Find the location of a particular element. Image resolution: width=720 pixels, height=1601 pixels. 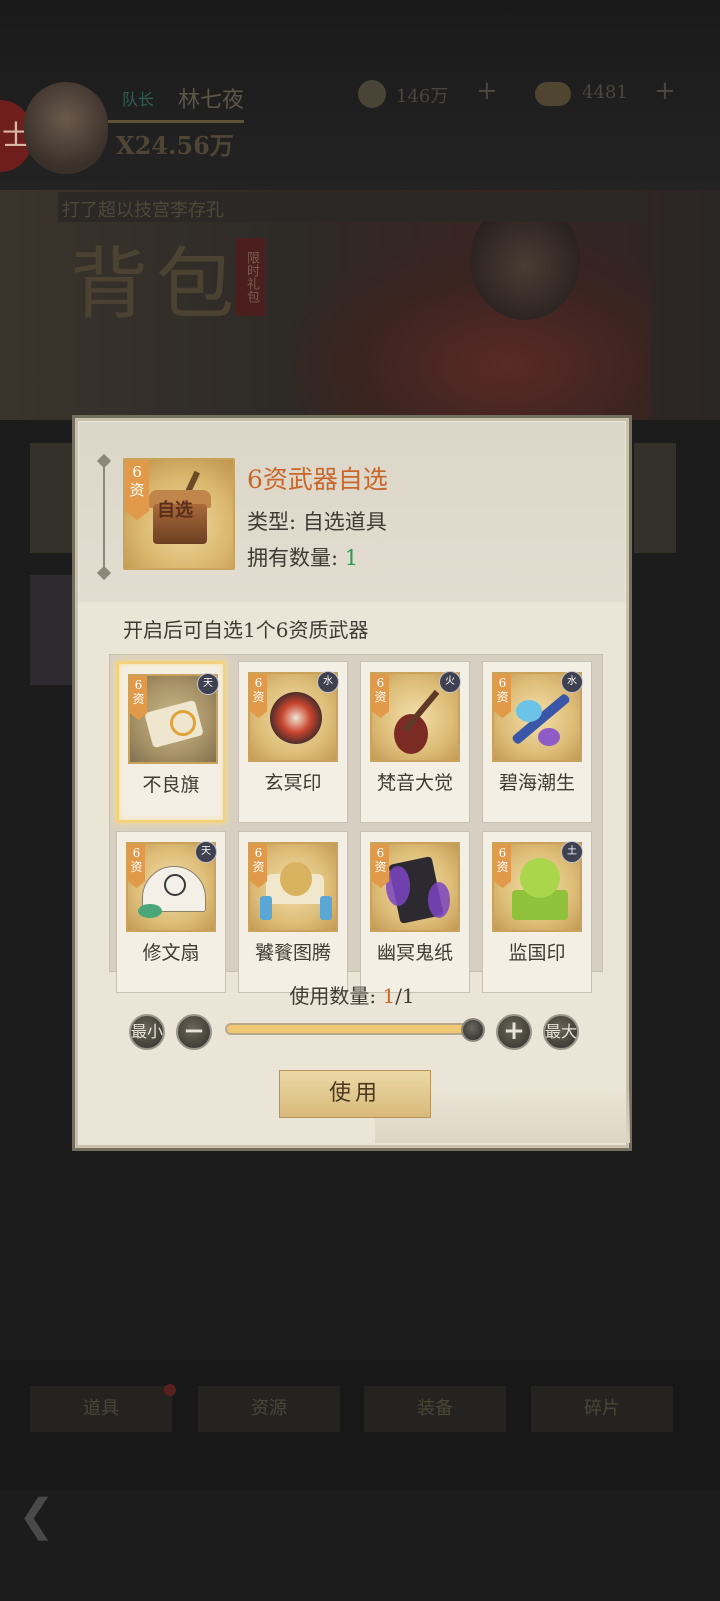

weapon-option-buliangqi: 6资 天 不良旗 is located at coordinates (171, 742).